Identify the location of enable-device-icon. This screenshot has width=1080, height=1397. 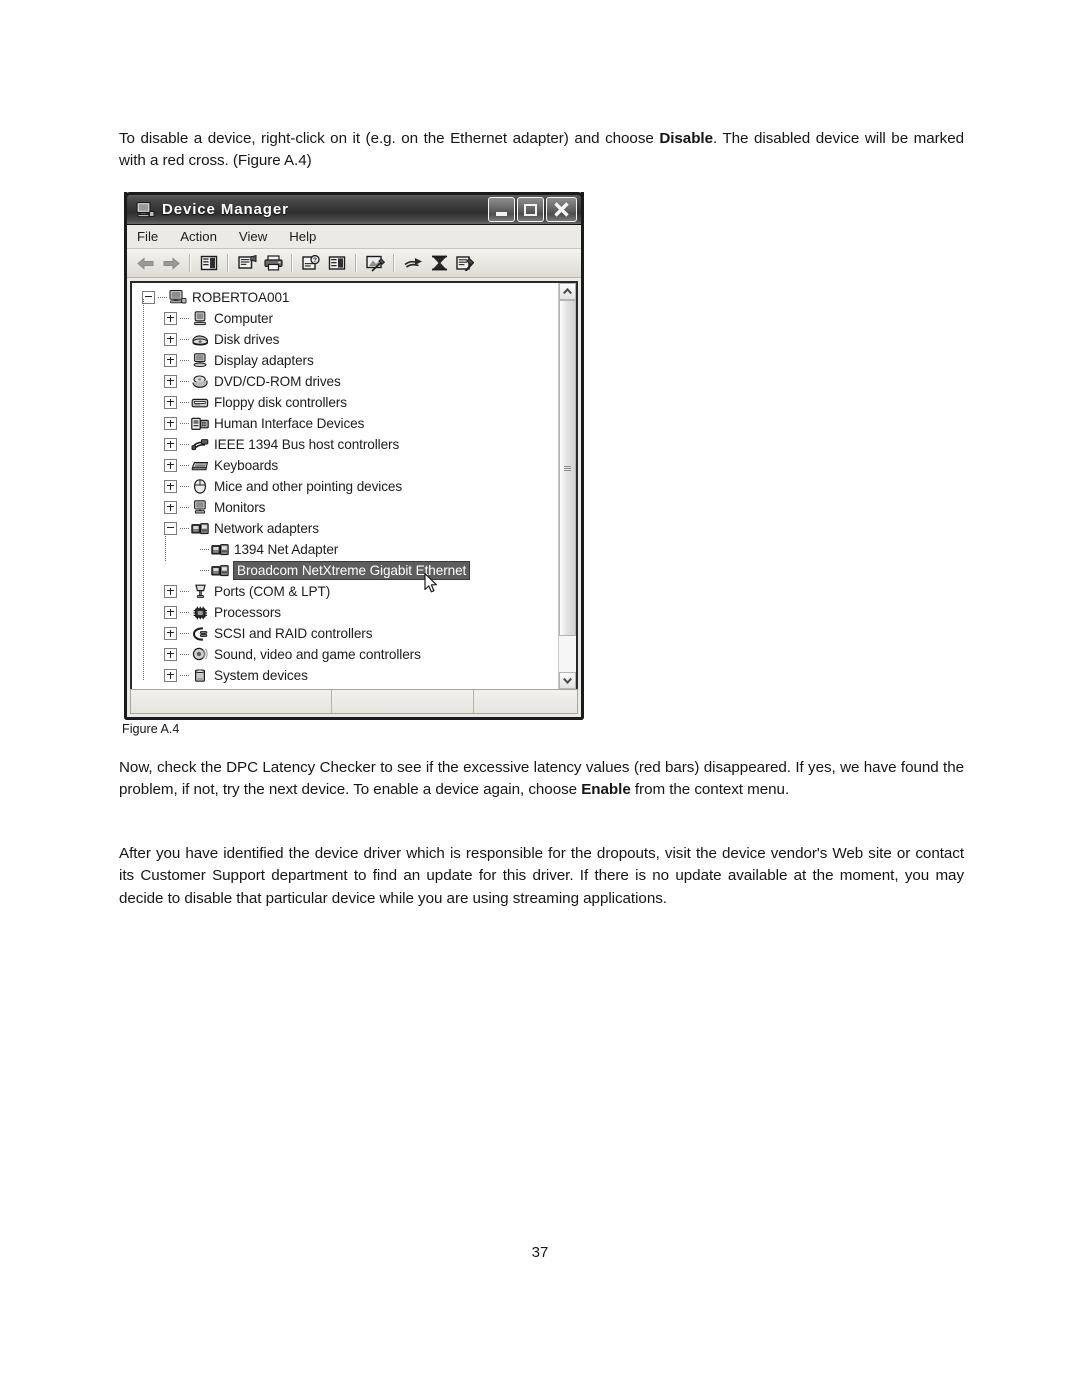
(465, 263).